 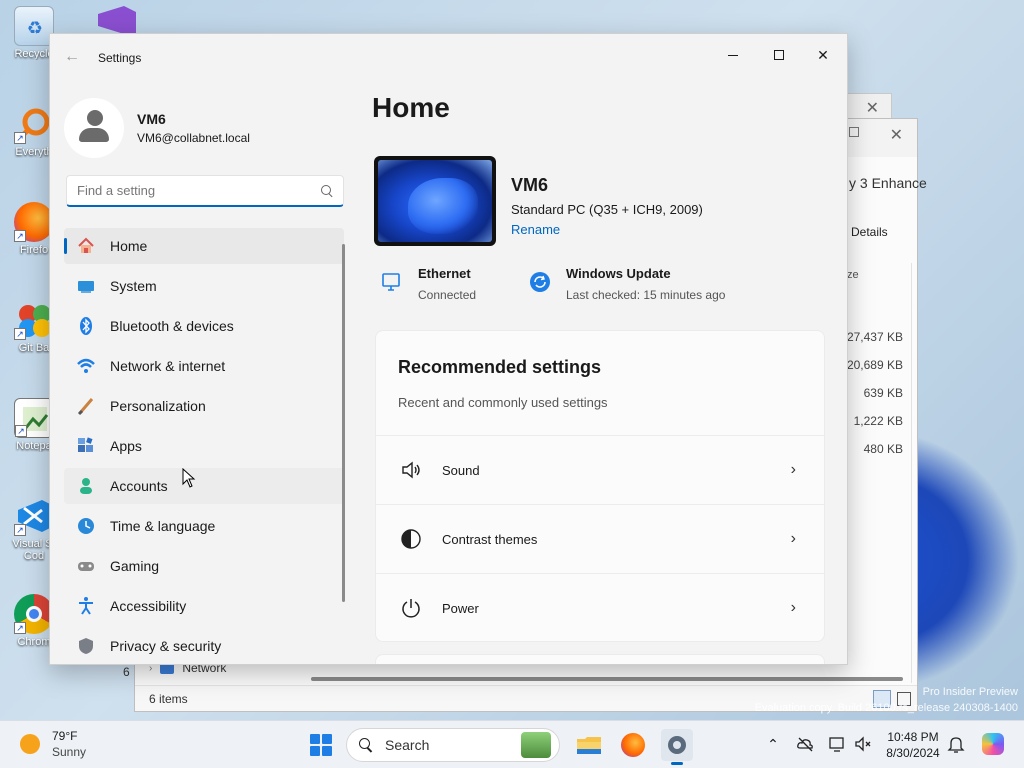 I want to click on nav-item-accessibility: Accessibility, so click(x=204, y=606).